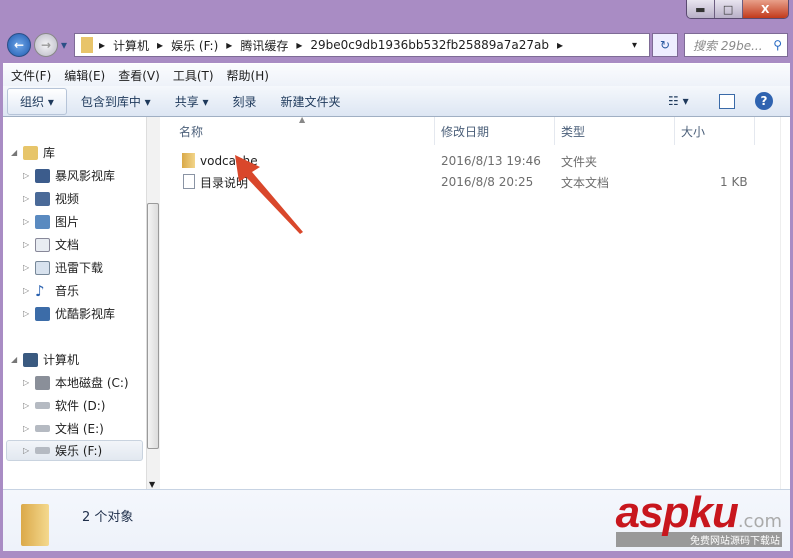  Describe the element at coordinates (84, 198) in the screenshot. I see `sidebar-item-videos: ▷ 视频` at that location.